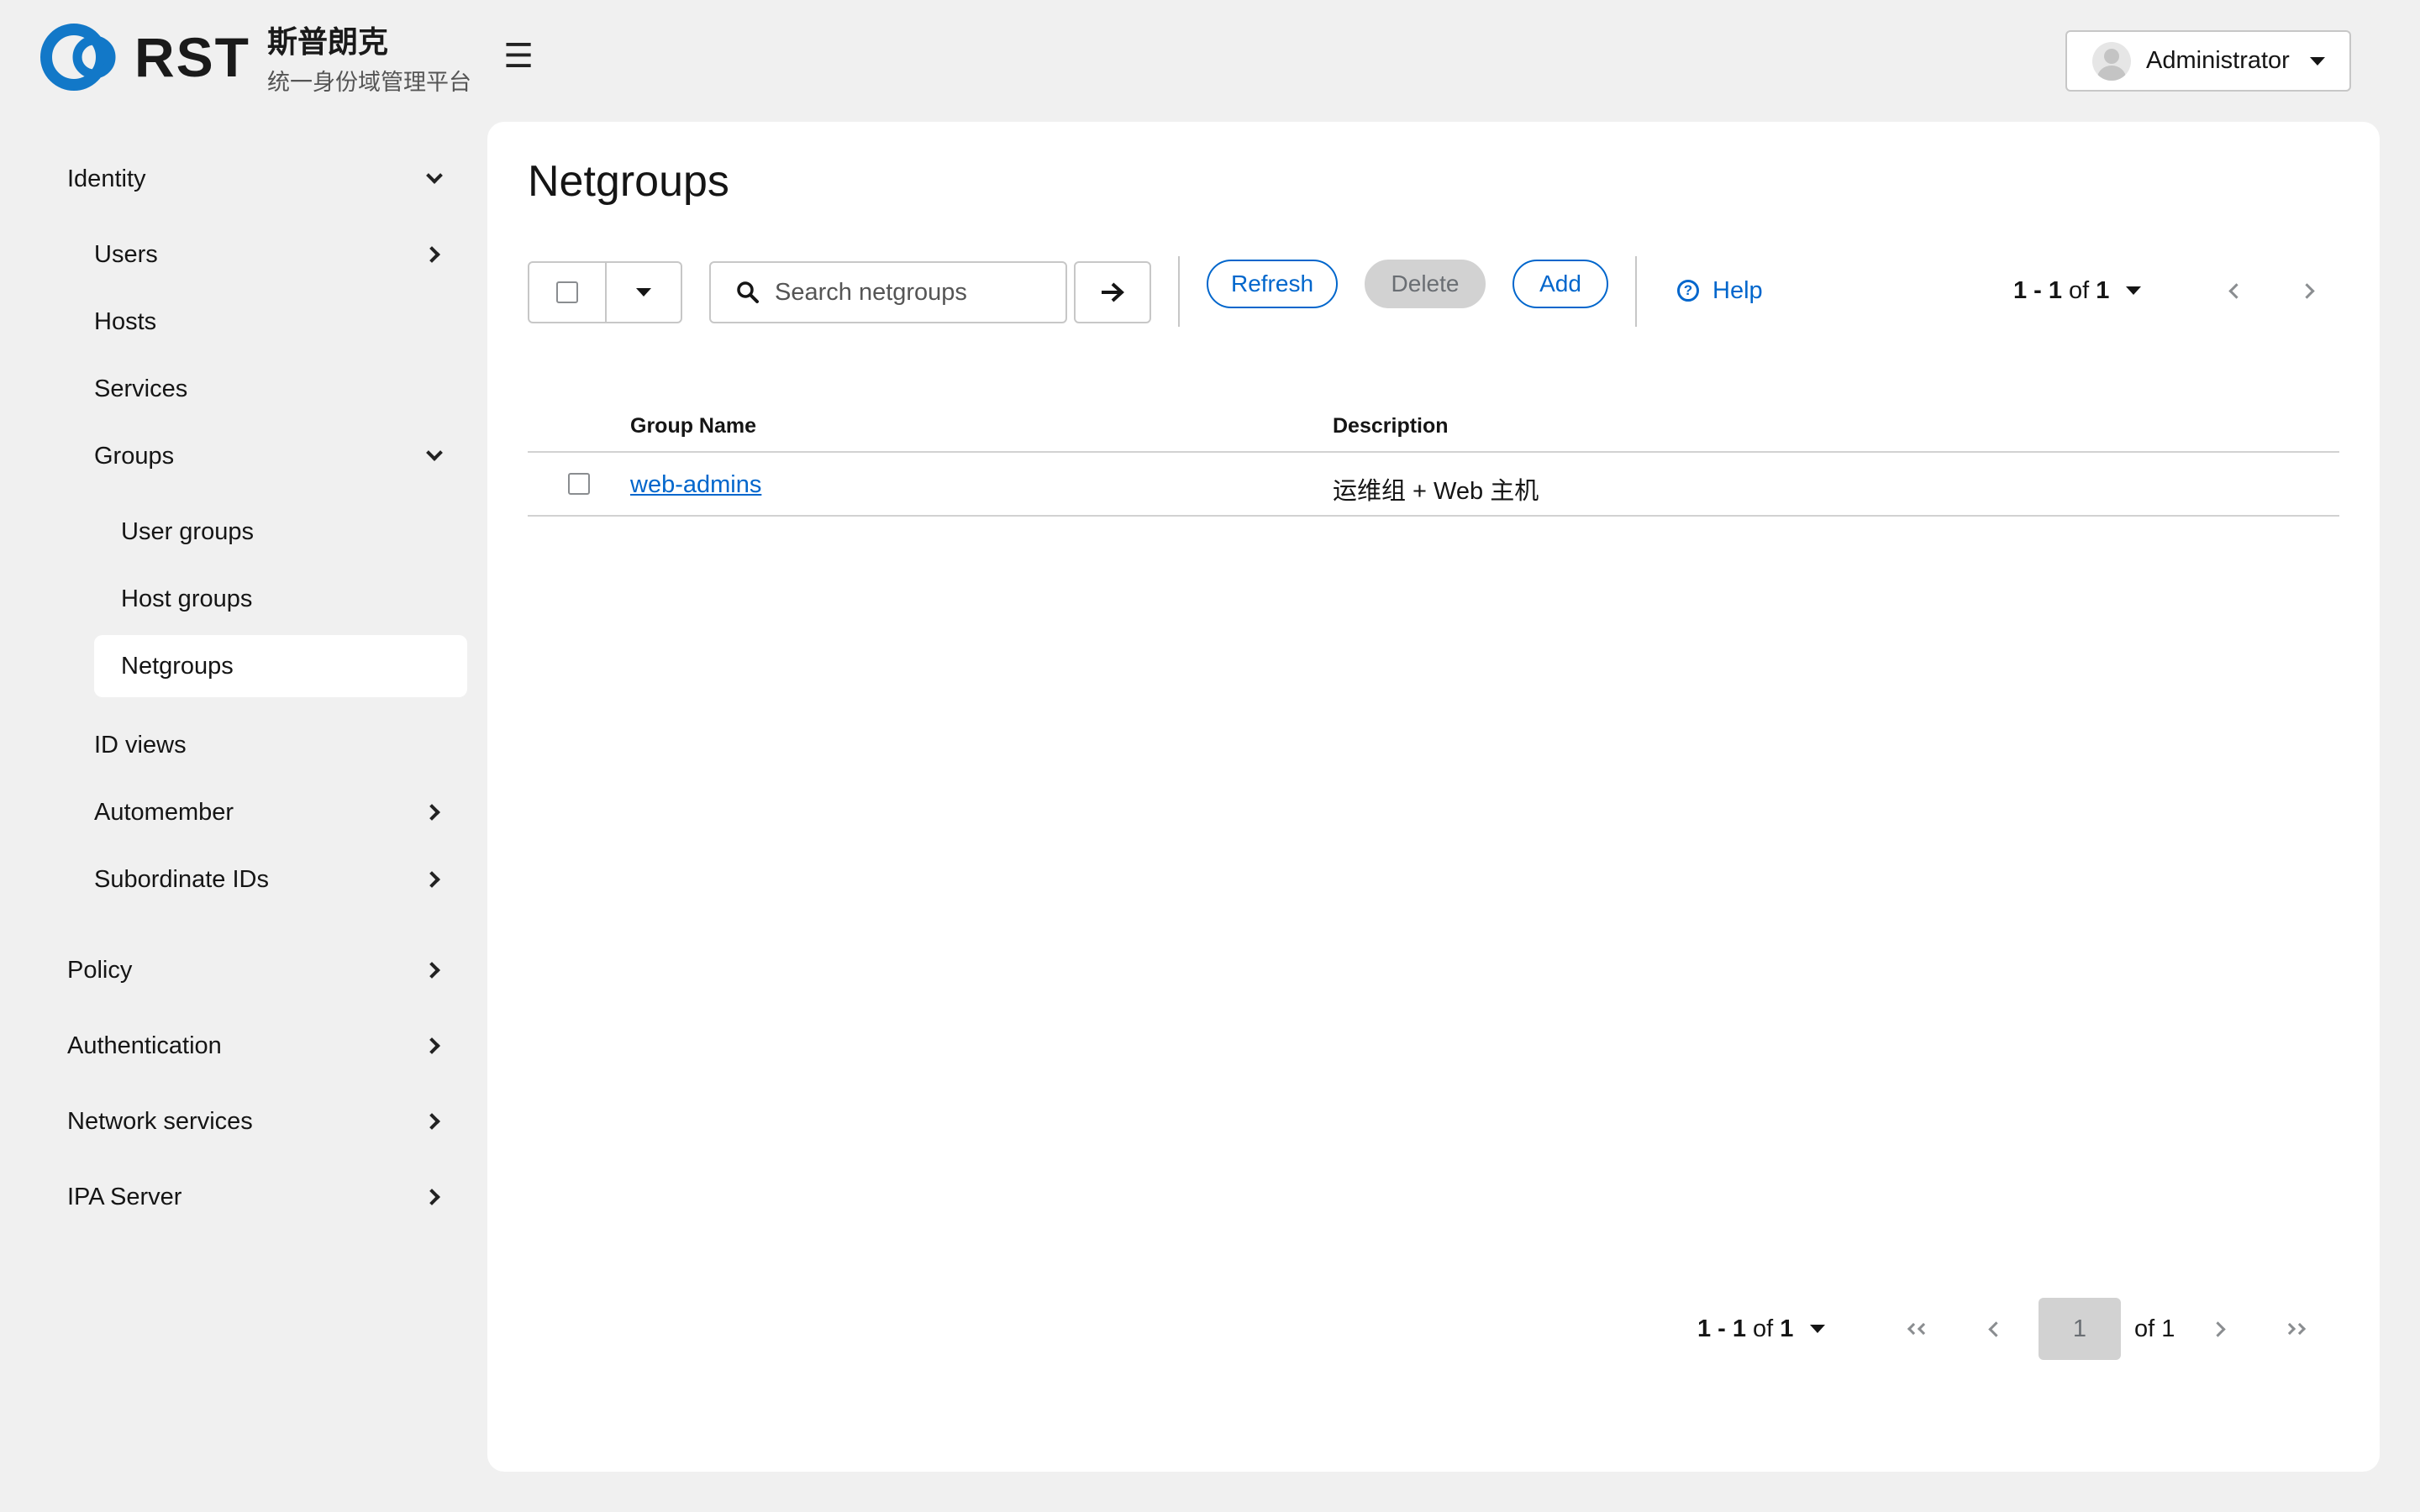 The width and height of the screenshot is (2420, 1512). Describe the element at coordinates (141, 388) in the screenshot. I see `sidebar-item-label: Services` at that location.